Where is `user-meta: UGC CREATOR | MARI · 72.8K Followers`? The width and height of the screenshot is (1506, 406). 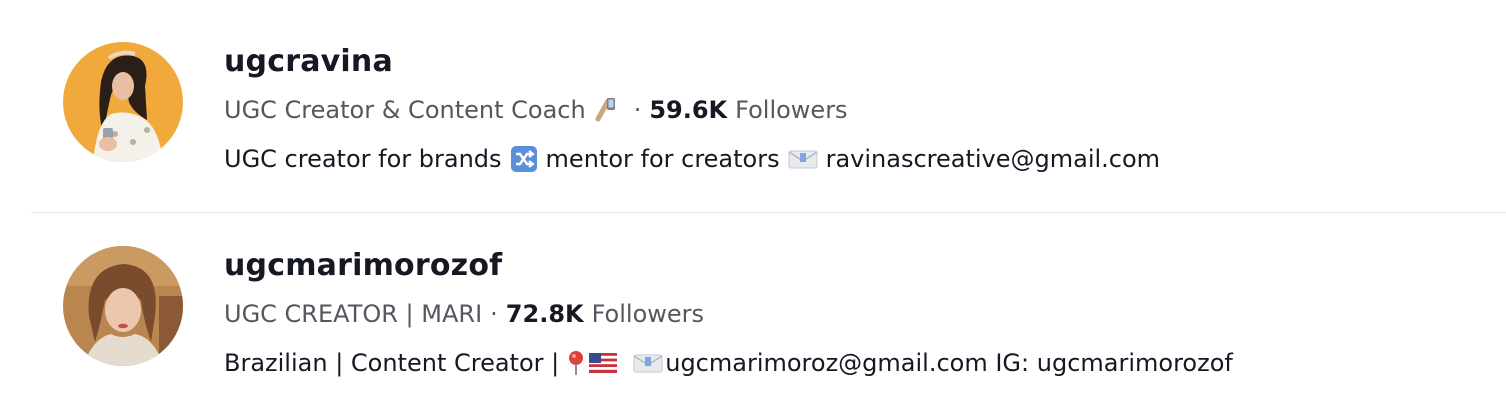
user-meta: UGC CREATOR | MARI · 72.8K Followers is located at coordinates (464, 314).